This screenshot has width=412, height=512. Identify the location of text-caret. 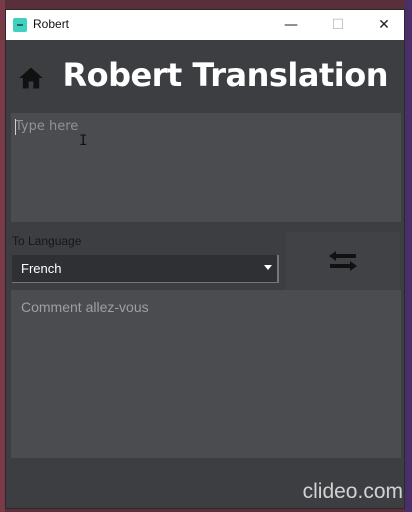
(15, 127).